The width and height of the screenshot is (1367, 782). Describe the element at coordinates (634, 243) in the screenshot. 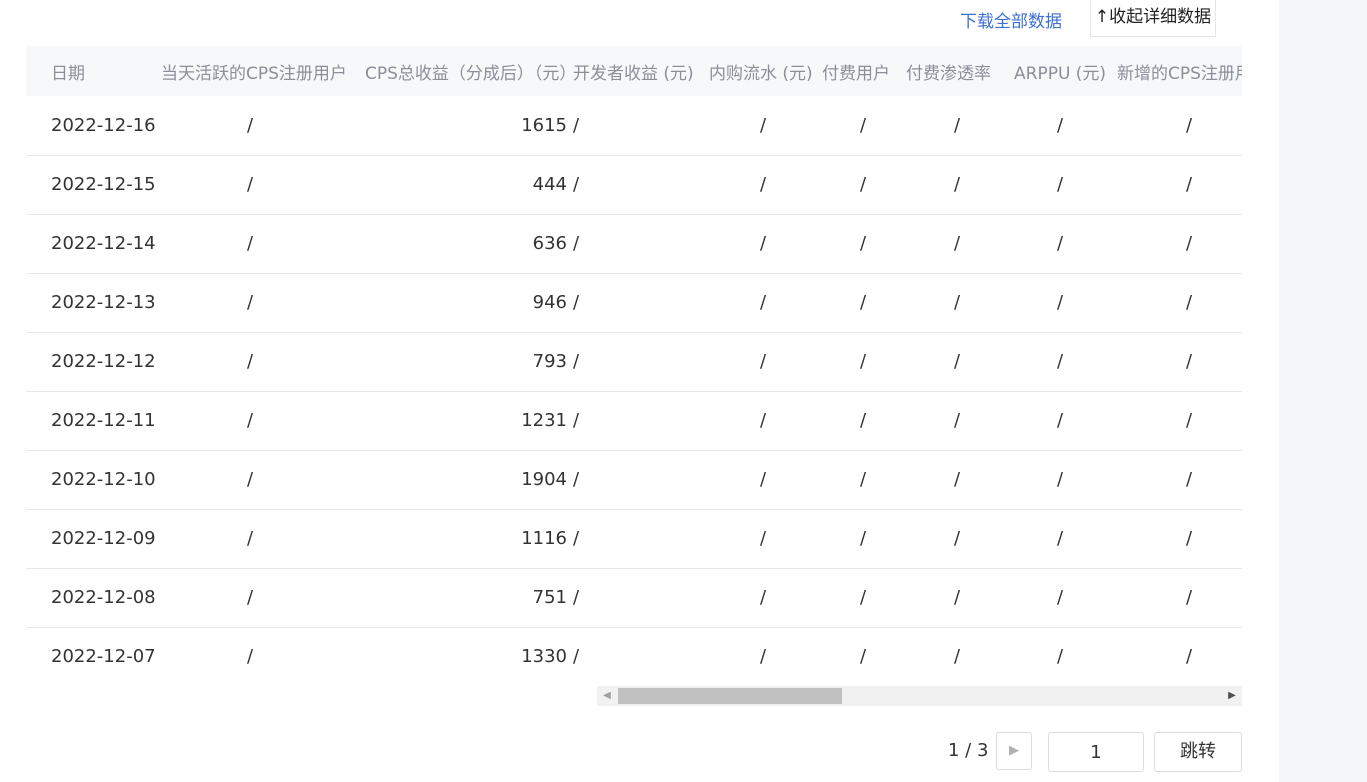

I see `table-row: 2022-12-14 / 636 / / / / / /` at that location.